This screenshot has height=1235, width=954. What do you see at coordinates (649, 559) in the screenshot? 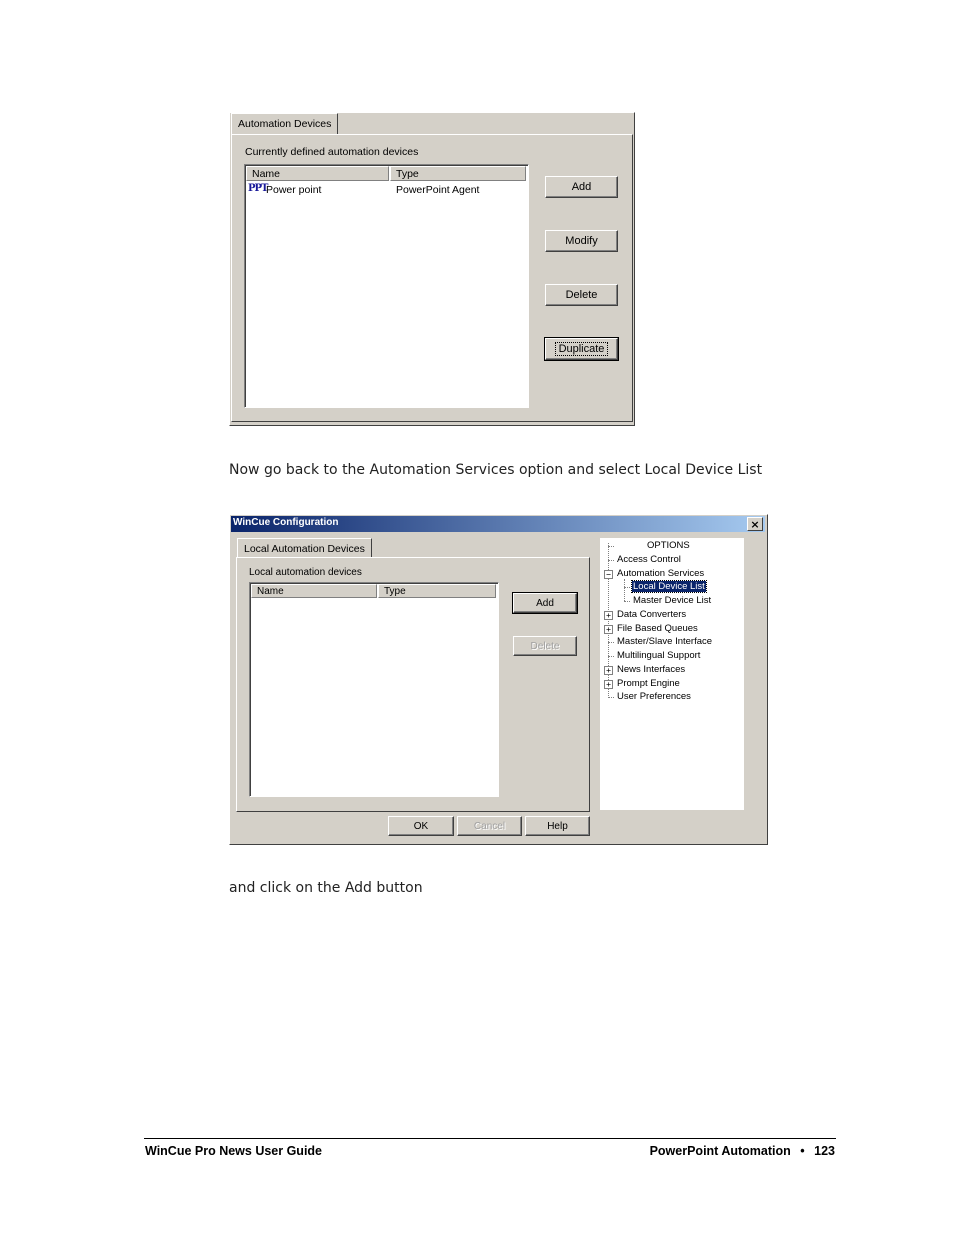
I see `tree-item-access-control: Access Control` at bounding box center [649, 559].